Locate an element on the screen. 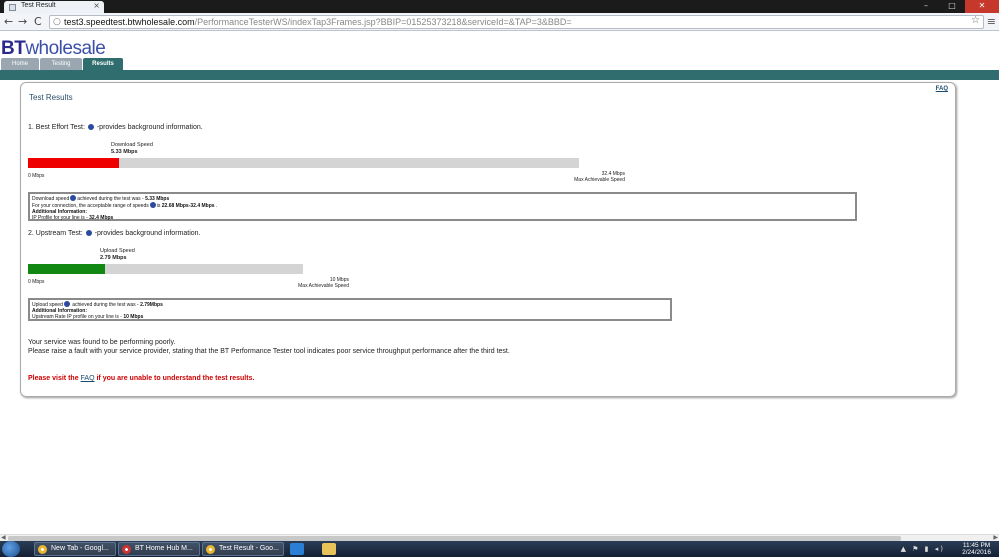 The height and width of the screenshot is (557, 999). page-info-icon: ○ is located at coordinates (57, 22).